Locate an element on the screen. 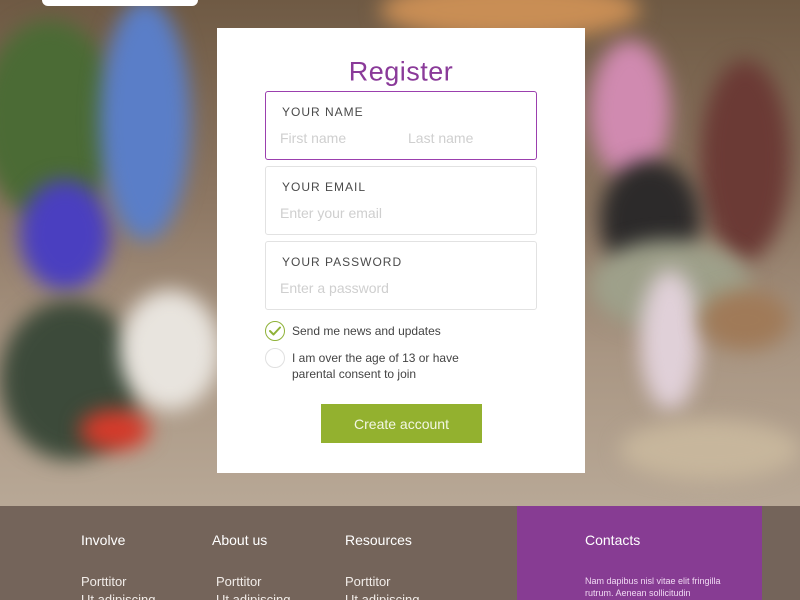 The height and width of the screenshot is (600, 800). top-bar is located at coordinates (120, 3).